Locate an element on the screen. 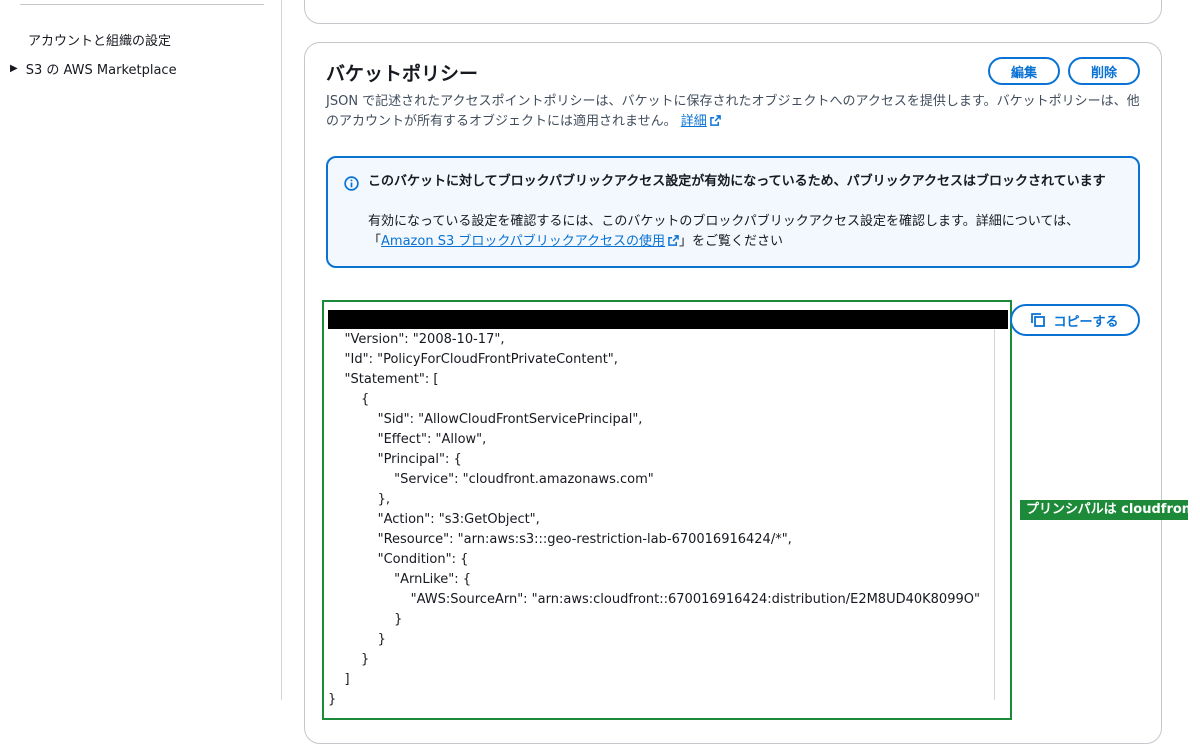 This screenshot has height=744, width=1200. sidebar-divider is located at coordinates (142, 4).